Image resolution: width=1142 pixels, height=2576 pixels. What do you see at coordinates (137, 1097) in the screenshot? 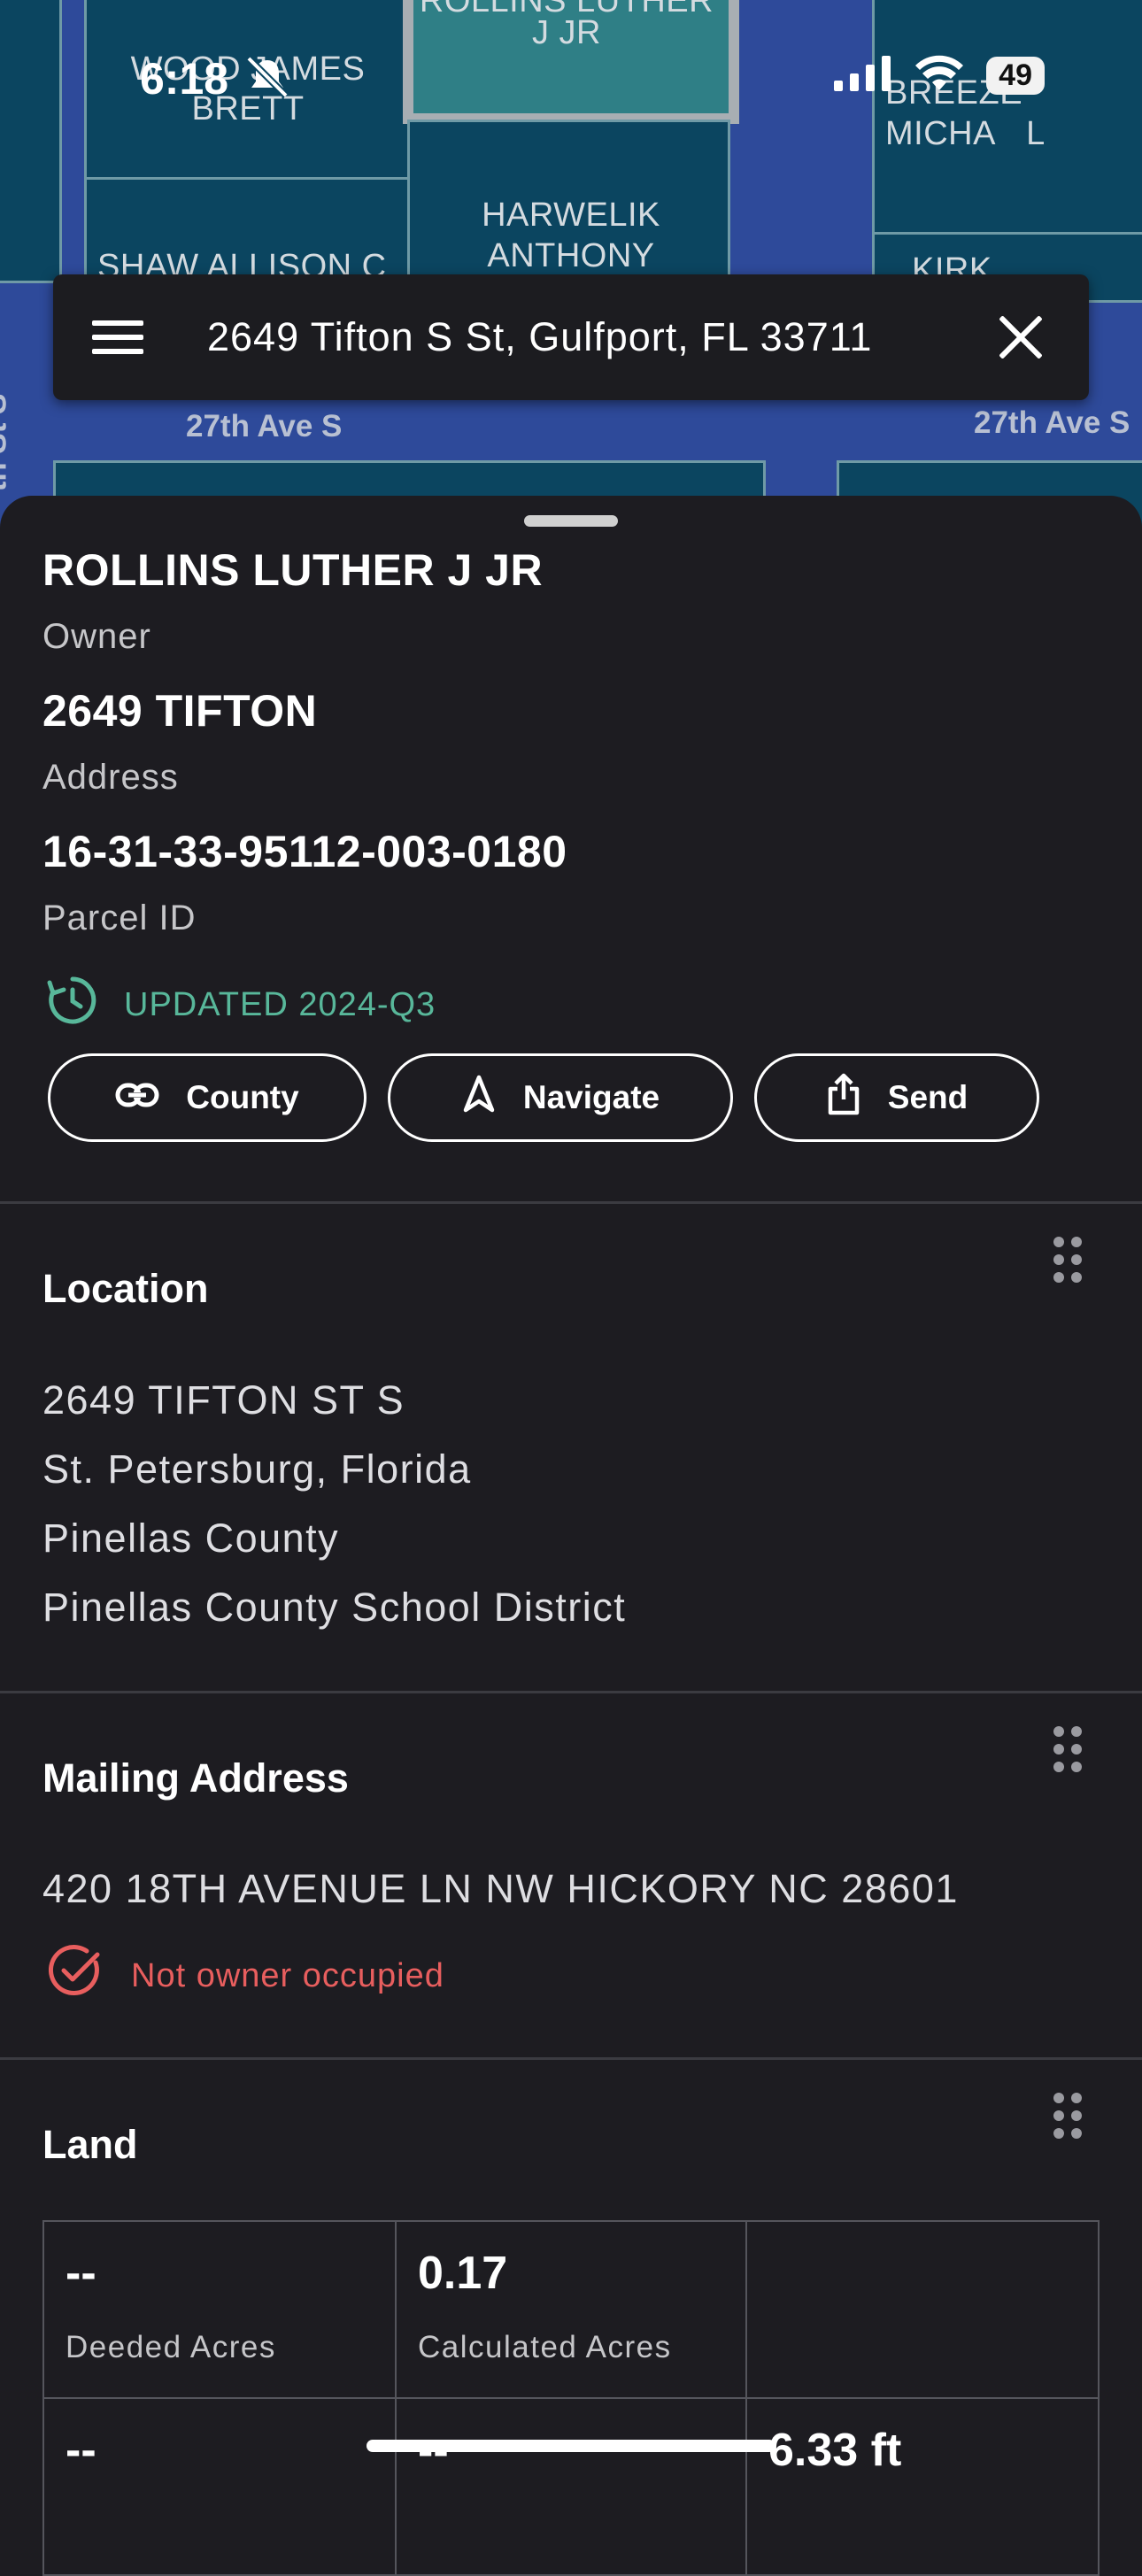
I see `link-icon` at bounding box center [137, 1097].